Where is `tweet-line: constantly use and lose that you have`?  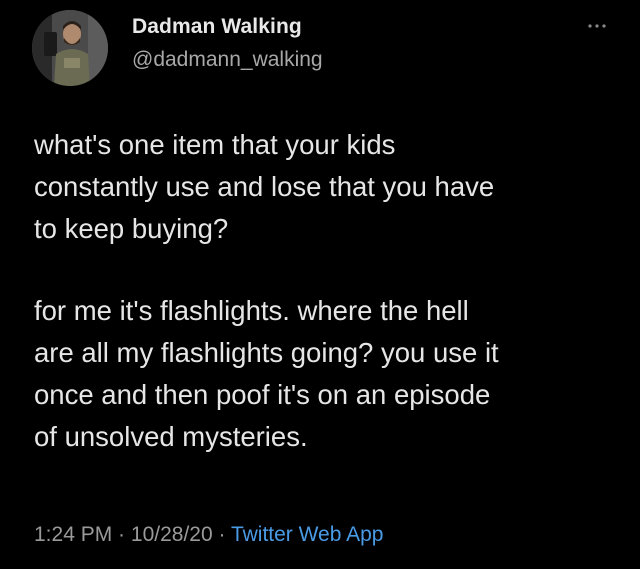
tweet-line: constantly use and lose that you have is located at coordinates (264, 186).